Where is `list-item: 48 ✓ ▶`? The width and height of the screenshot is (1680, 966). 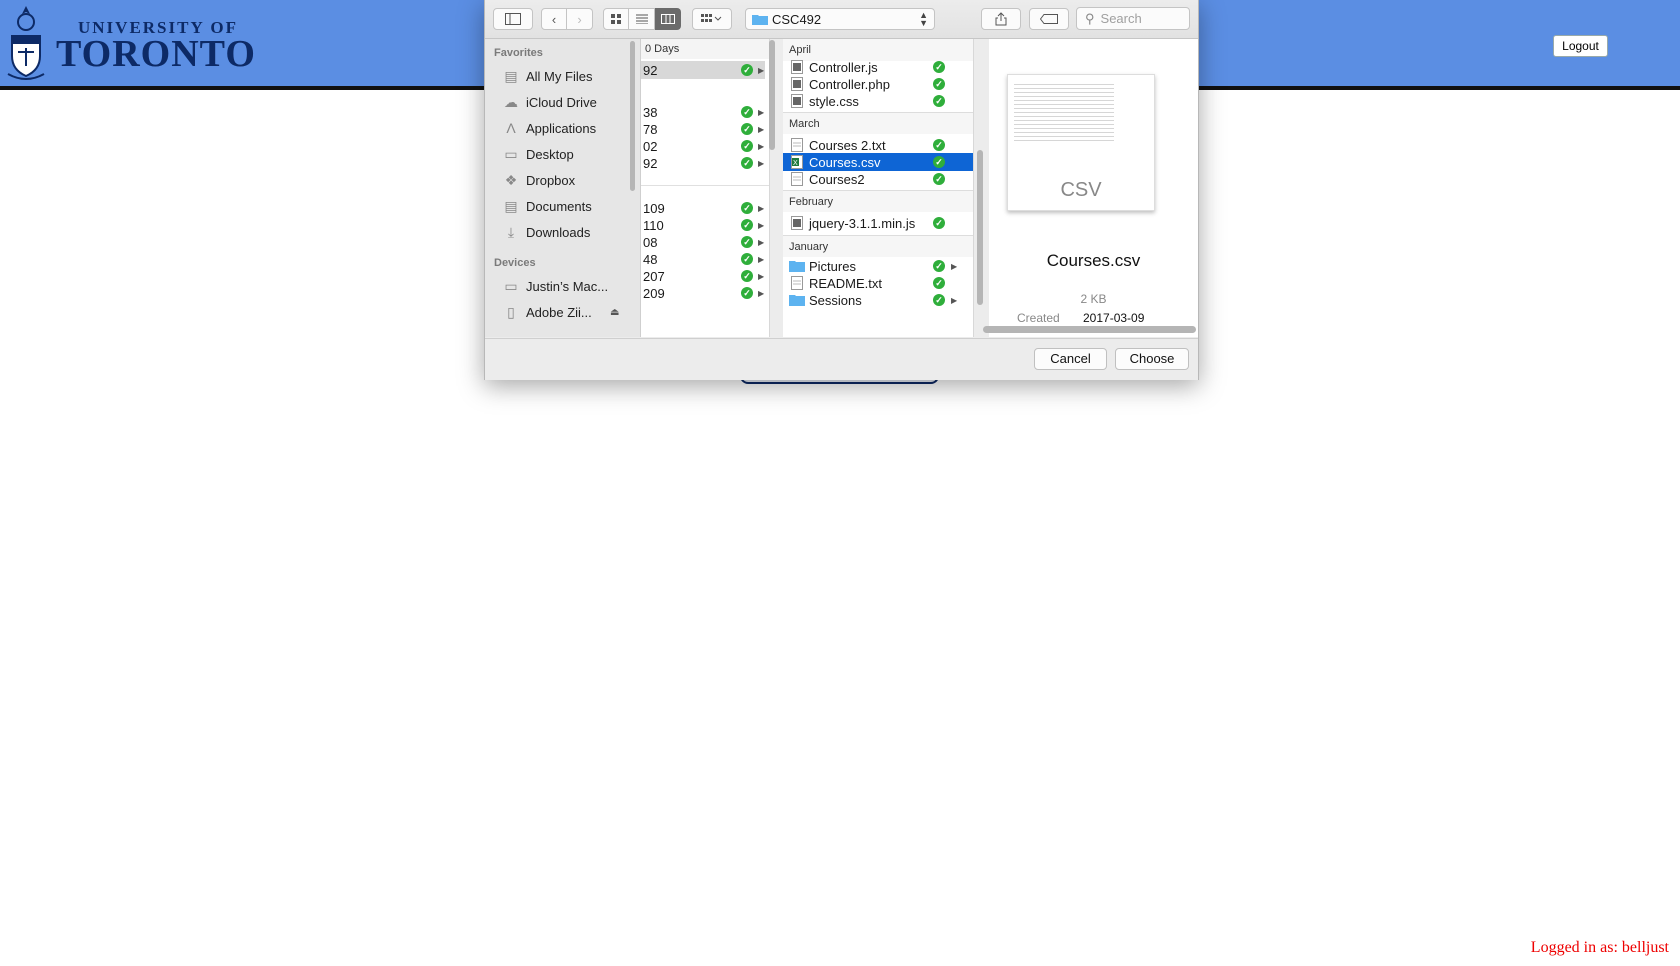 list-item: 48 ✓ ▶ is located at coordinates (703, 259).